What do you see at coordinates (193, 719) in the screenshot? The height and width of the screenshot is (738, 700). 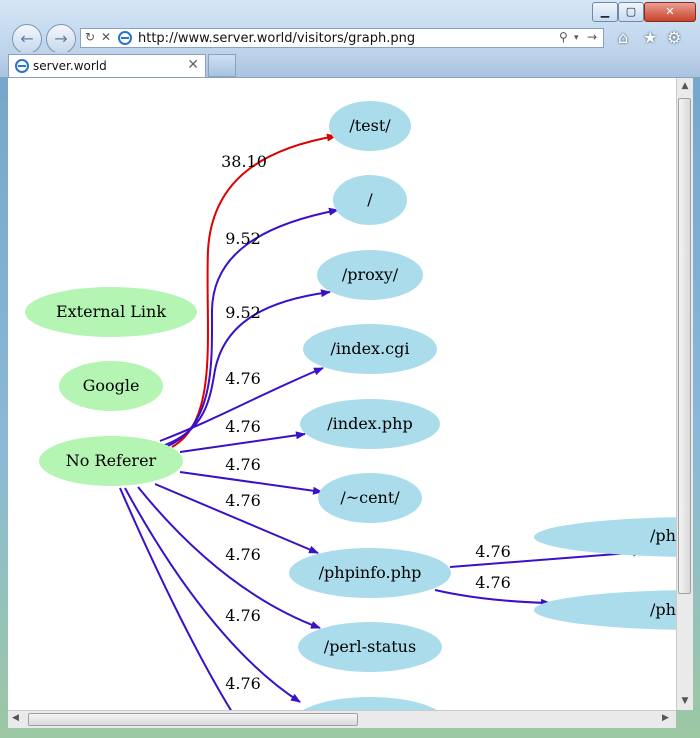 I see `horizontal-scroll-thumb` at bounding box center [193, 719].